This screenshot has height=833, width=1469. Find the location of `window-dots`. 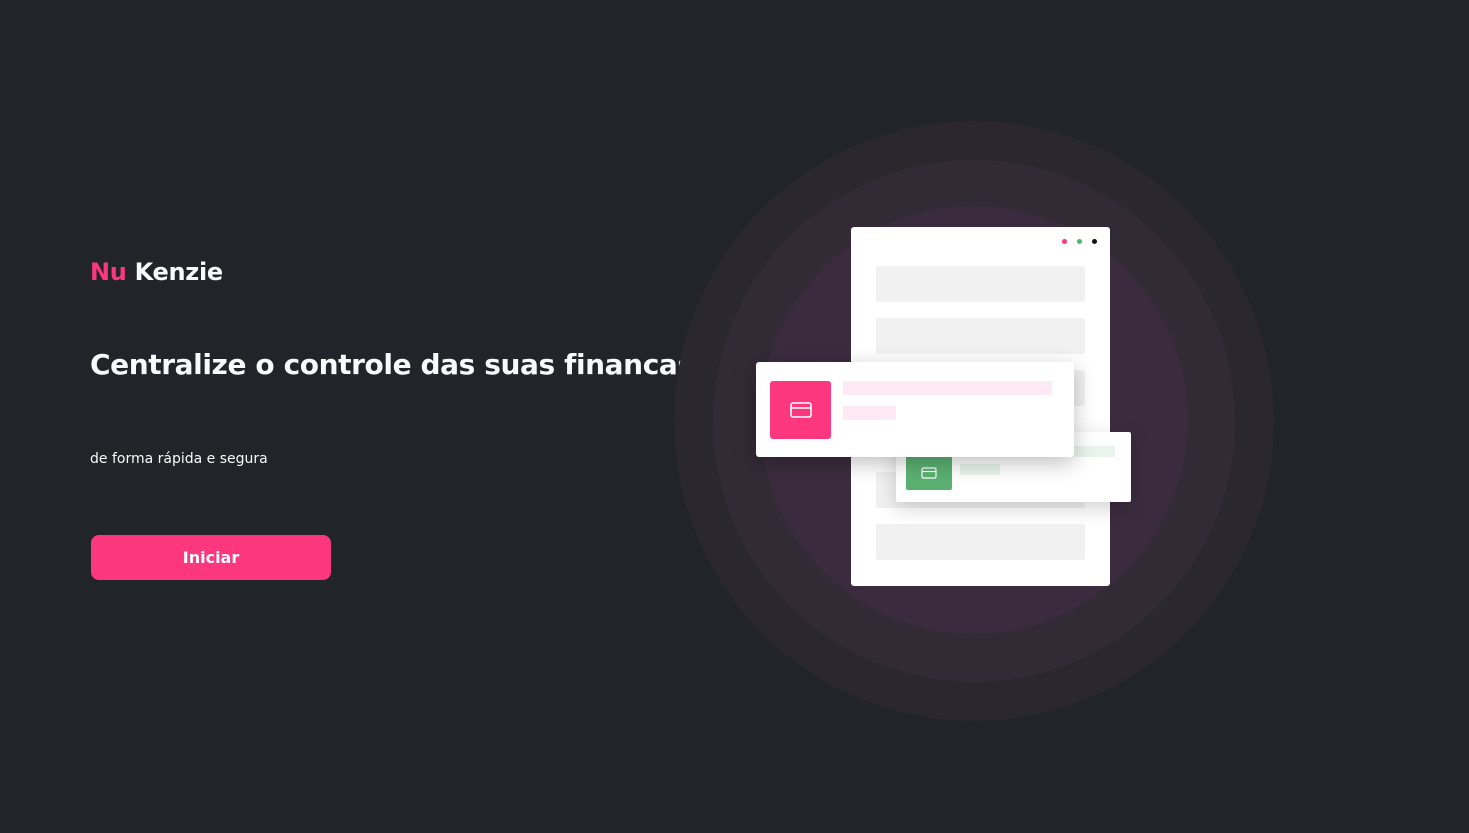

window-dots is located at coordinates (1079, 241).